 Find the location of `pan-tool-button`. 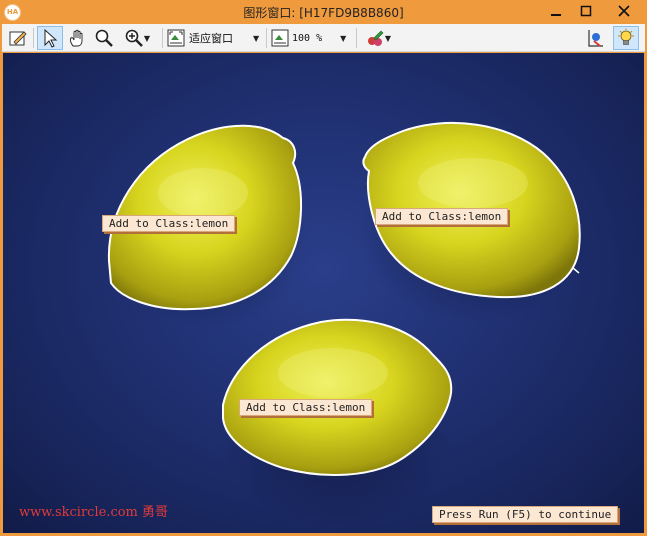

pan-tool-button is located at coordinates (77, 38).